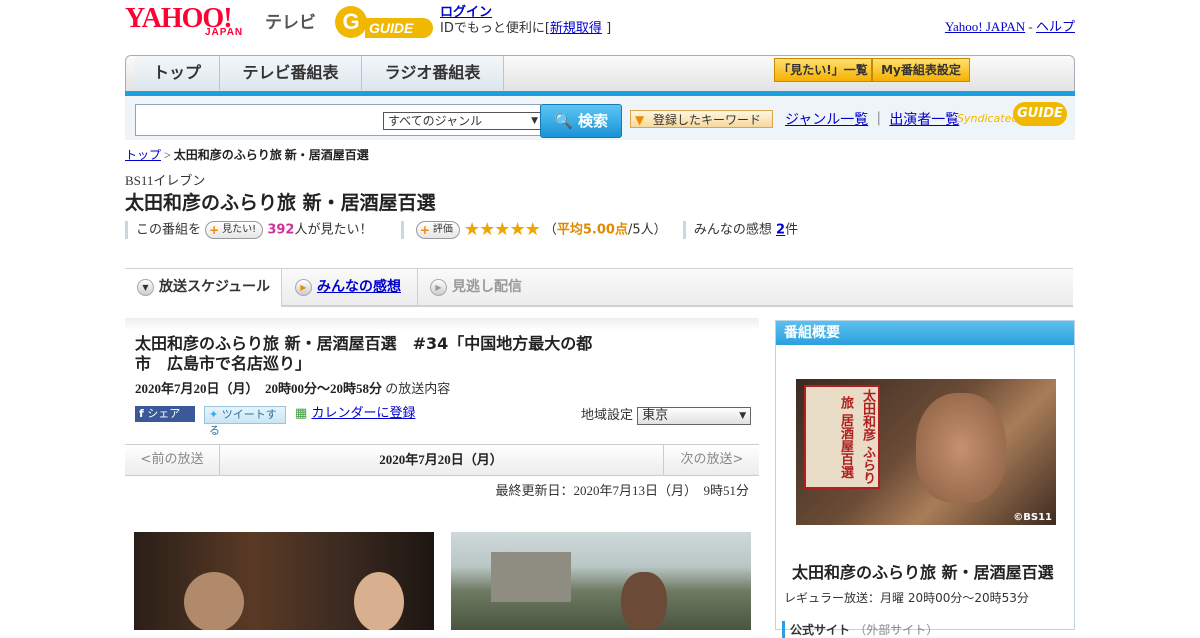  Describe the element at coordinates (301, 413) in the screenshot. I see `calendar-icon: ▦` at that location.